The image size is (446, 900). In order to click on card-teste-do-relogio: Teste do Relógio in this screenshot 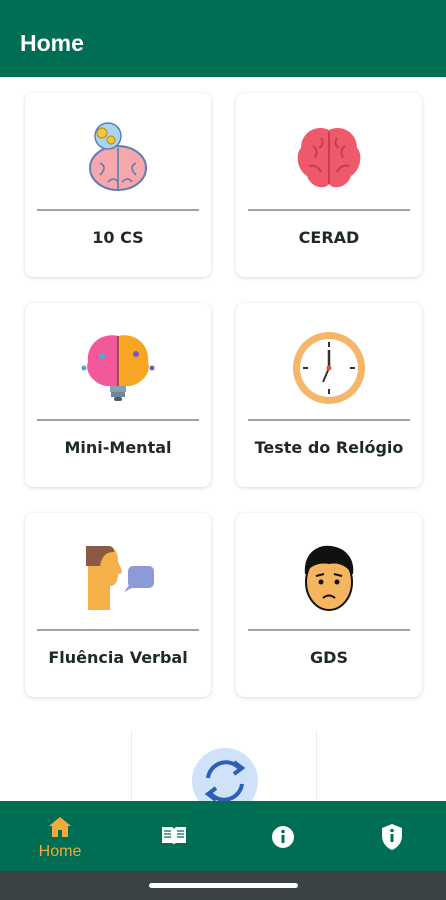, I will do `click(329, 395)`.